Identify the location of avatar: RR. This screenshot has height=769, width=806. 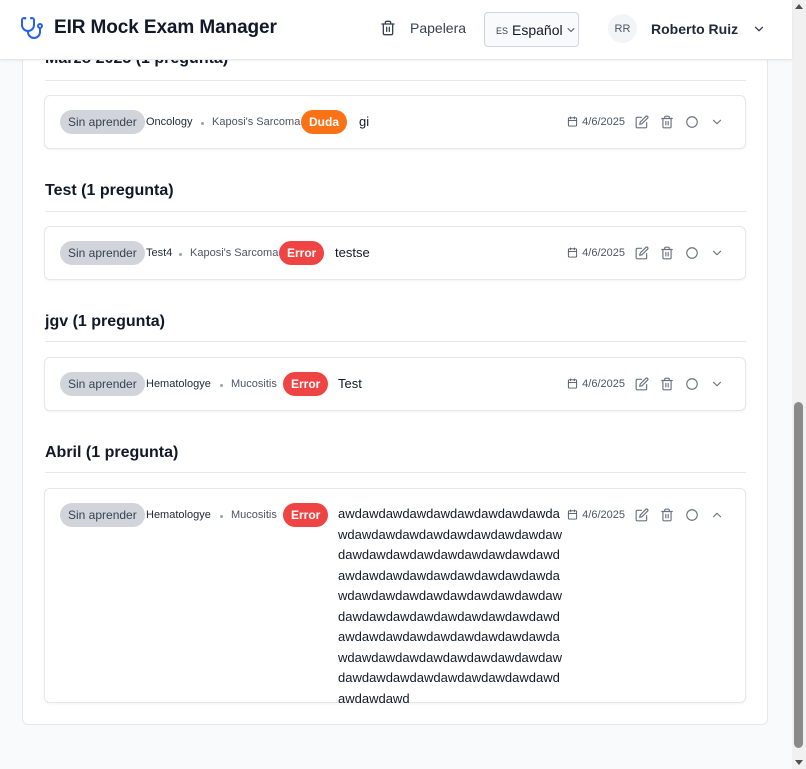
(622, 28).